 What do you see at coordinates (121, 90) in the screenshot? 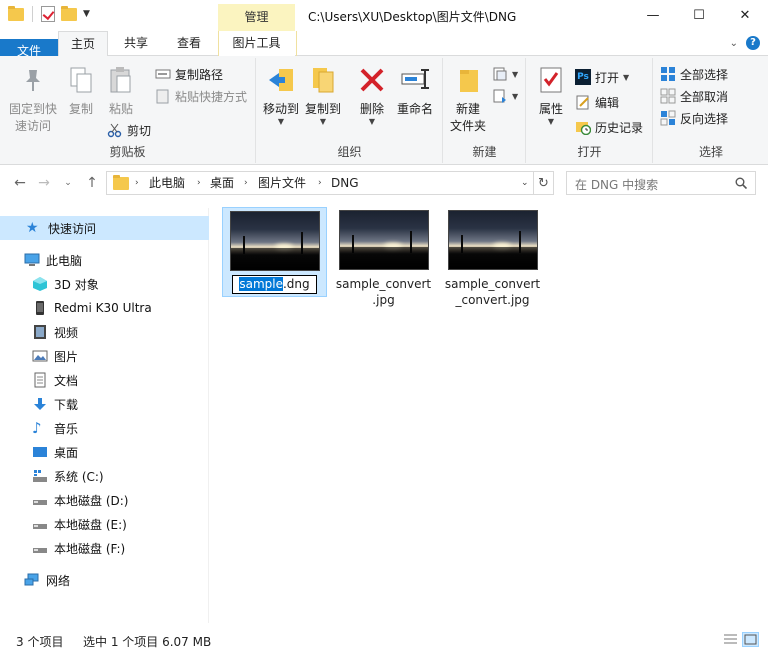
I see `paste-button: 粘贴` at bounding box center [121, 90].